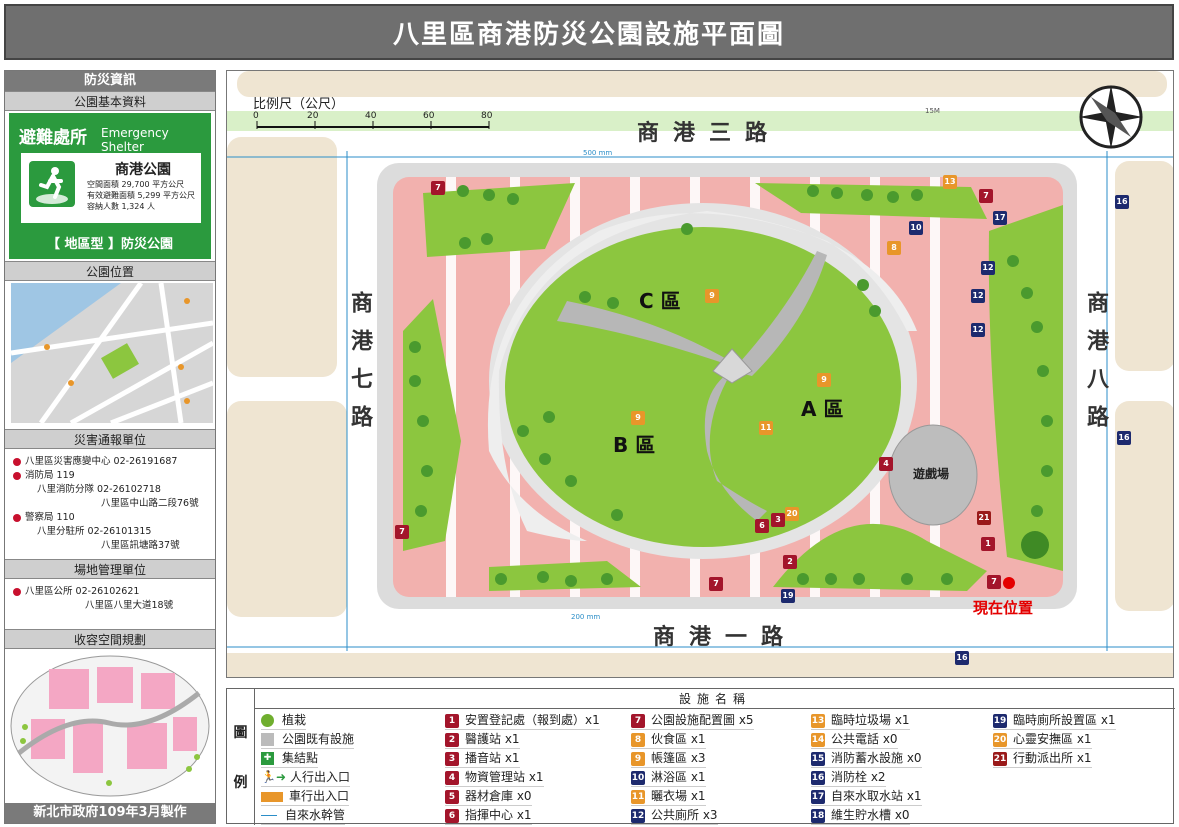  What do you see at coordinates (1122, 202) in the screenshot?
I see `facility-badge-16: 16` at bounding box center [1122, 202].